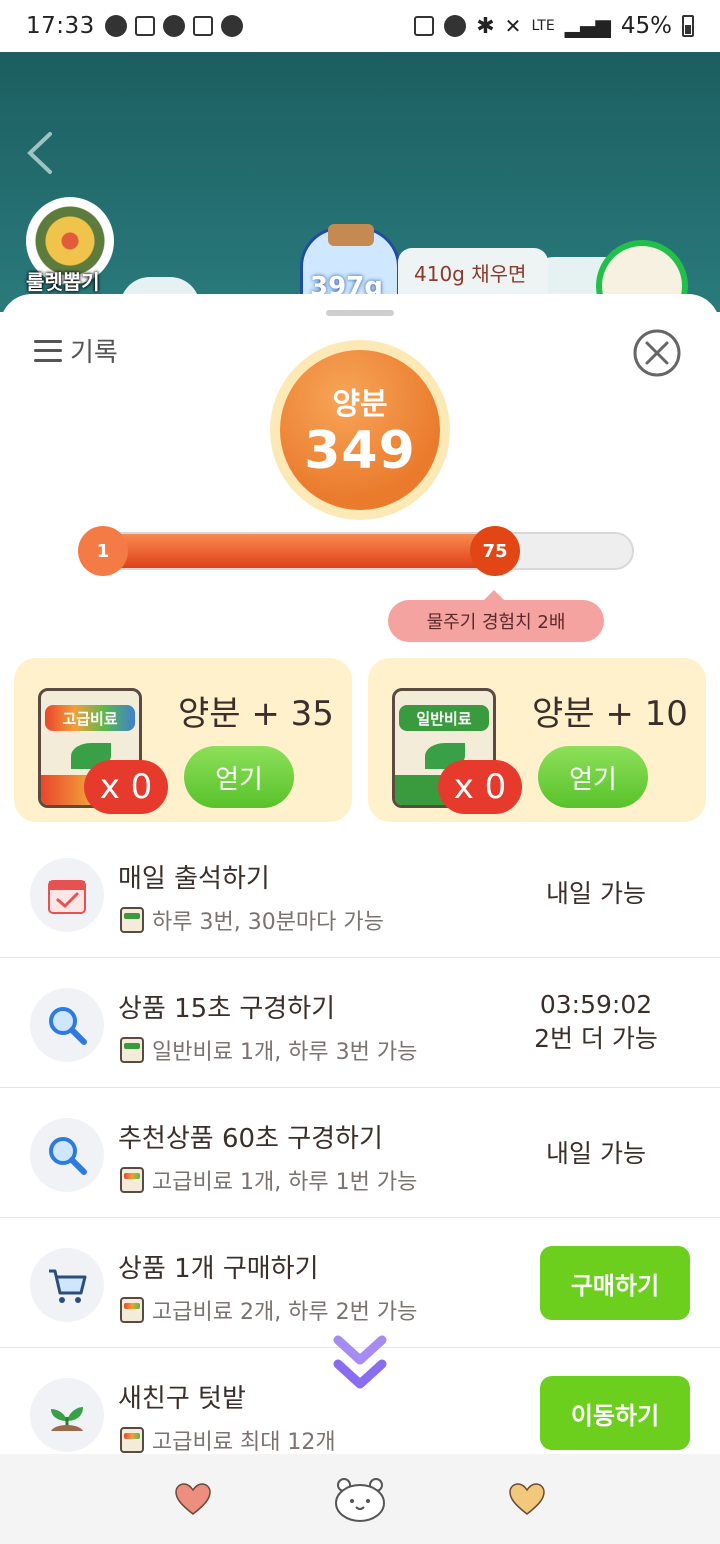 This screenshot has height=1544, width=720. I want to click on nutrient-inner: 양분 349, so click(360, 430).